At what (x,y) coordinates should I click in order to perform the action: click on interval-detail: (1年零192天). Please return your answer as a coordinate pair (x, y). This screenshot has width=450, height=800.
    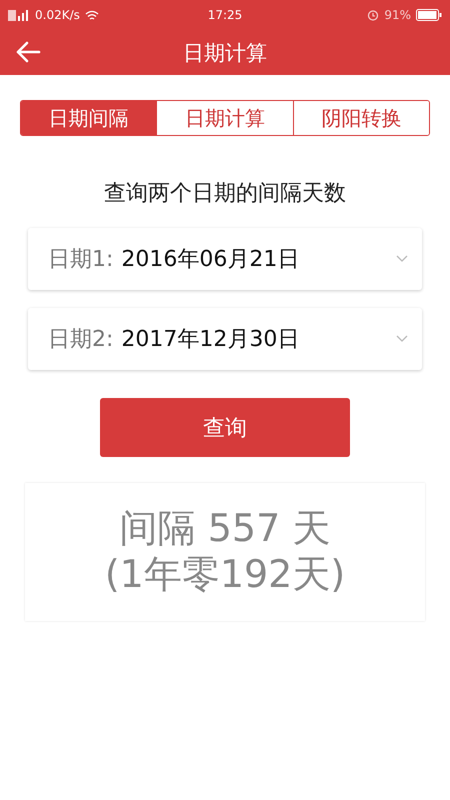
    Looking at the image, I should click on (225, 575).